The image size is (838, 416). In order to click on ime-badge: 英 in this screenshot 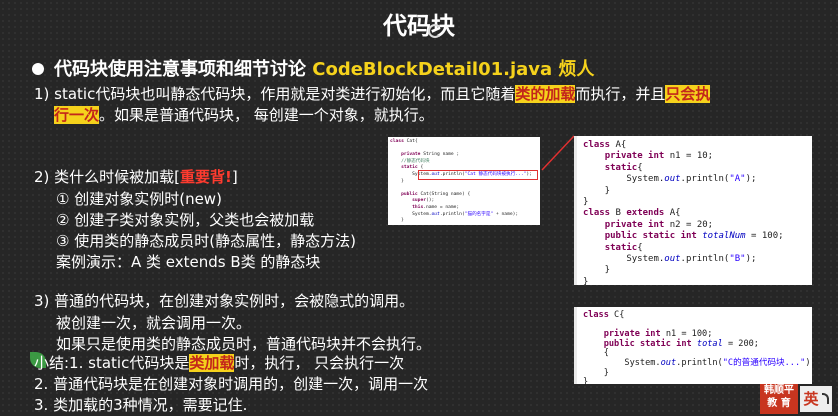, I will do `click(816, 399)`.